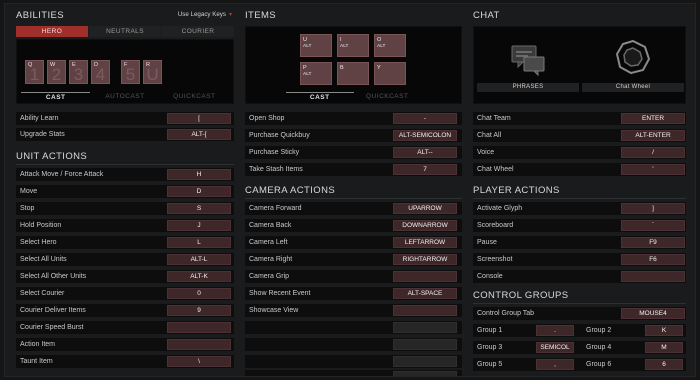  What do you see at coordinates (199, 118) in the screenshot?
I see `hotkey-button: [` at bounding box center [199, 118].